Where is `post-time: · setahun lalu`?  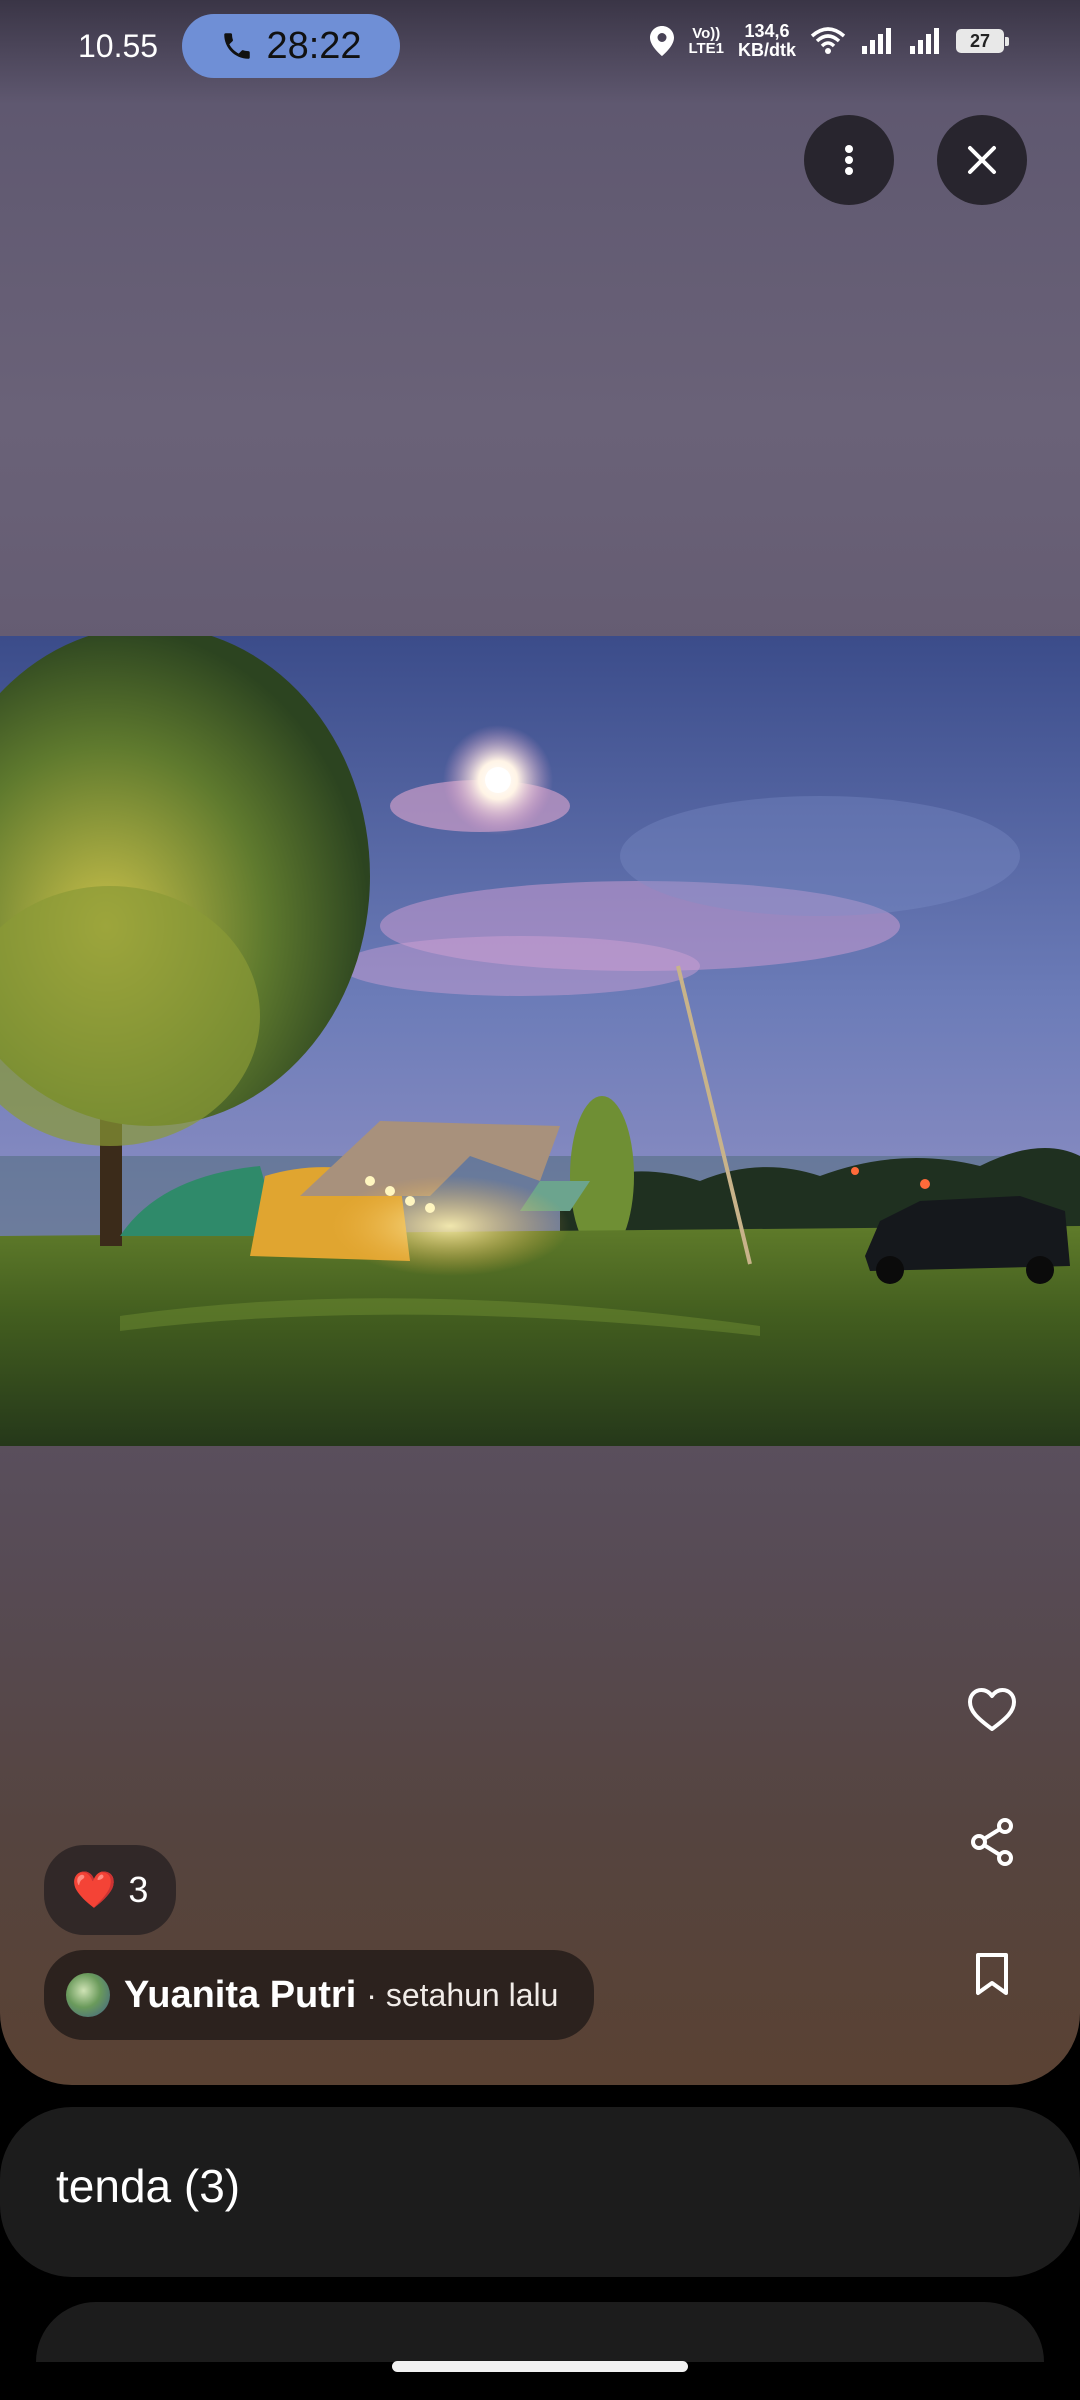 post-time: · setahun lalu is located at coordinates (462, 1994).